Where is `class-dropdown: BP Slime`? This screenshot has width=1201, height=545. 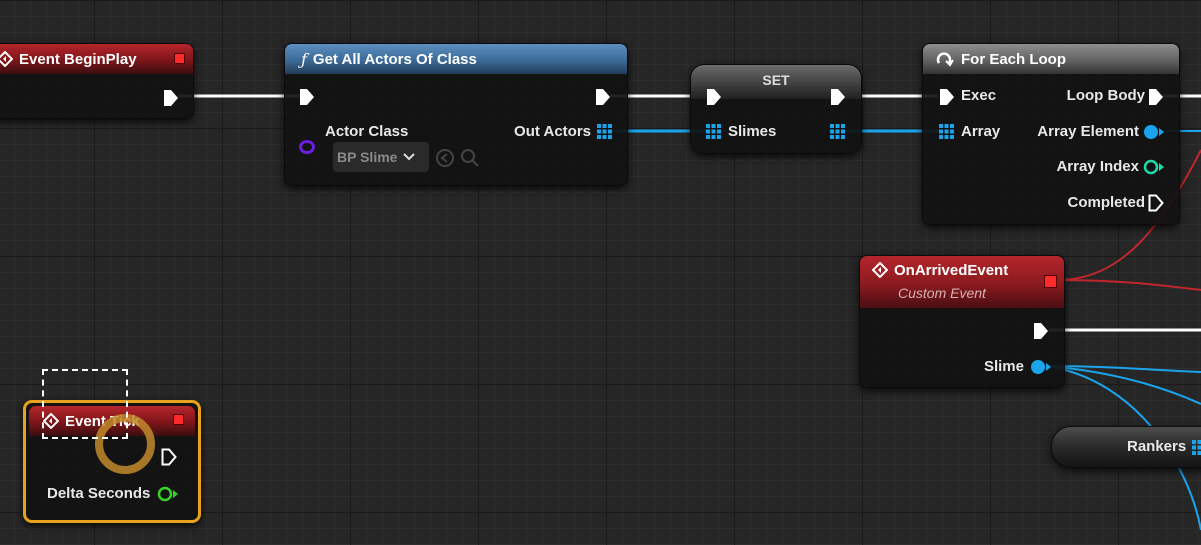
class-dropdown: BP Slime is located at coordinates (381, 157).